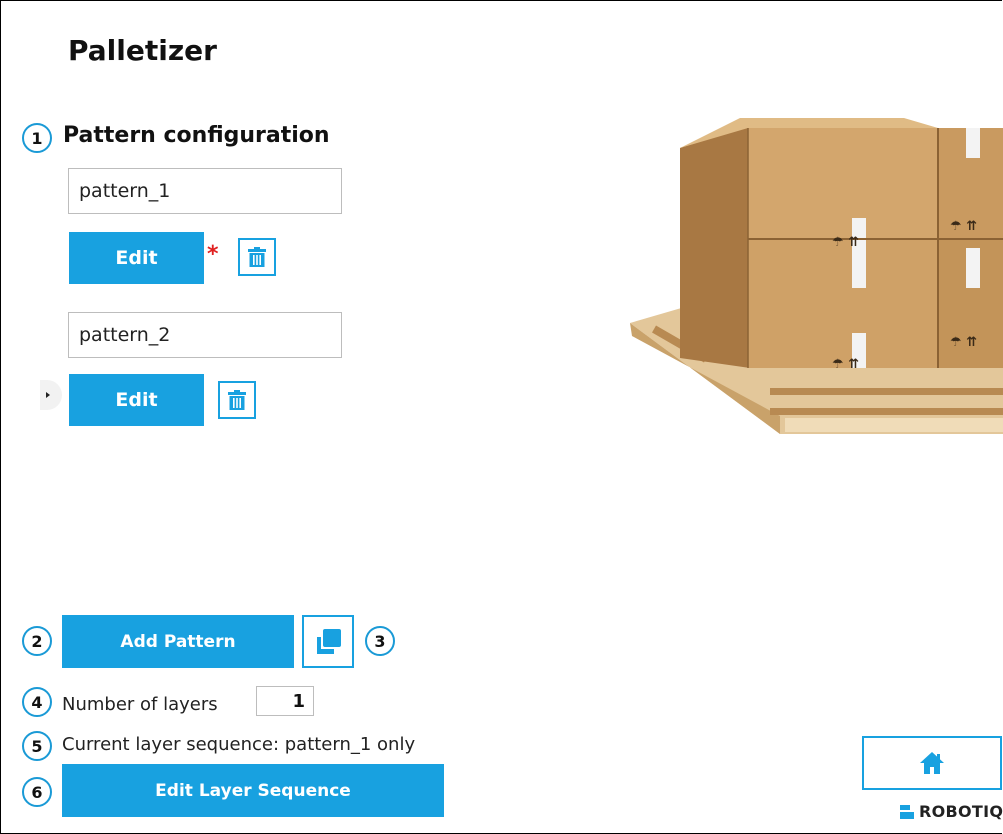 The height and width of the screenshot is (834, 1003). What do you see at coordinates (37, 641) in the screenshot?
I see `callout-badge-2: 2` at bounding box center [37, 641].